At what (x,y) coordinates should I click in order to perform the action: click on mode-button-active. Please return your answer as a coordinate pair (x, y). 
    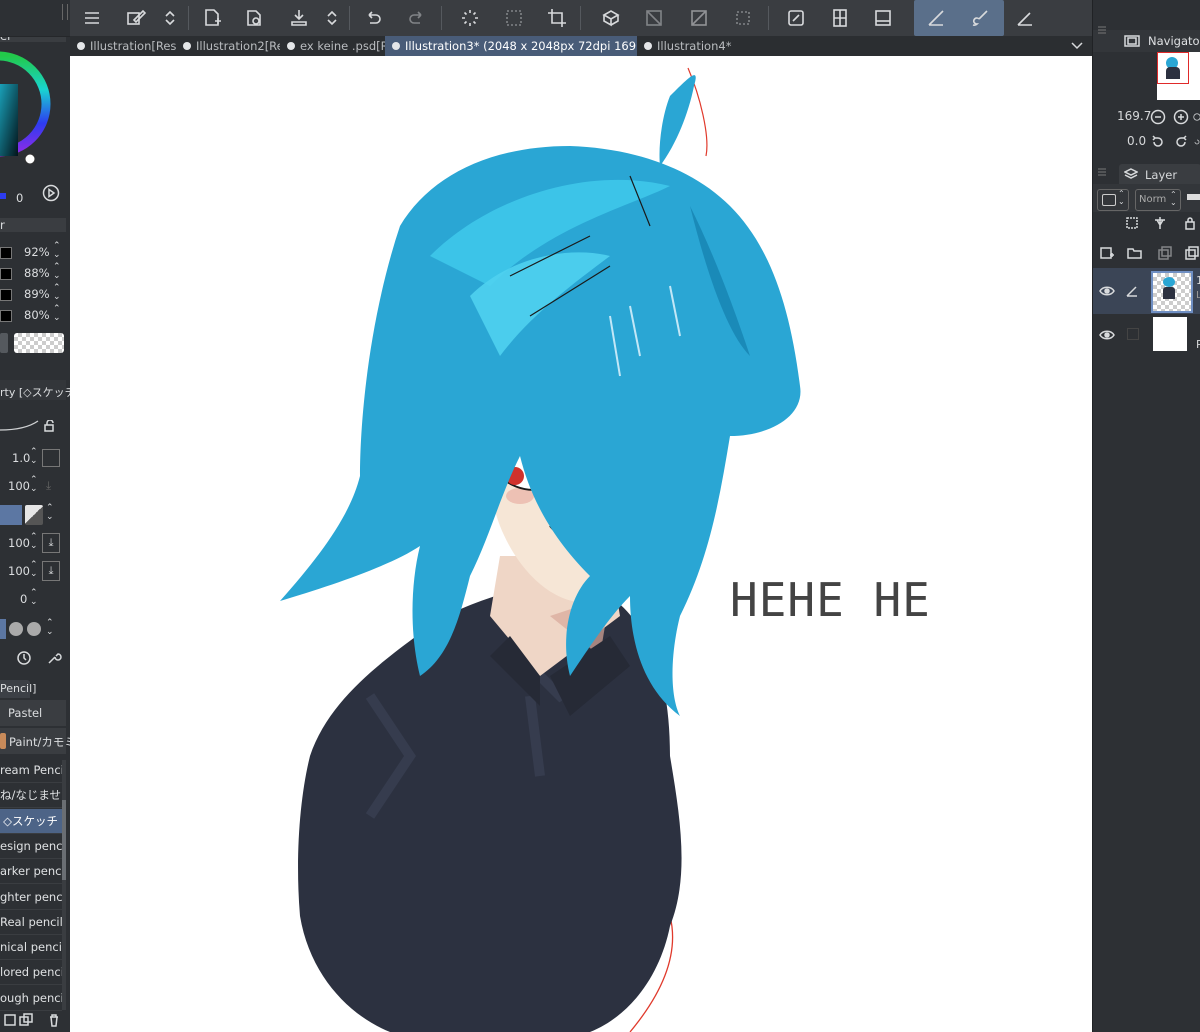
    Looking at the image, I should click on (11, 515).